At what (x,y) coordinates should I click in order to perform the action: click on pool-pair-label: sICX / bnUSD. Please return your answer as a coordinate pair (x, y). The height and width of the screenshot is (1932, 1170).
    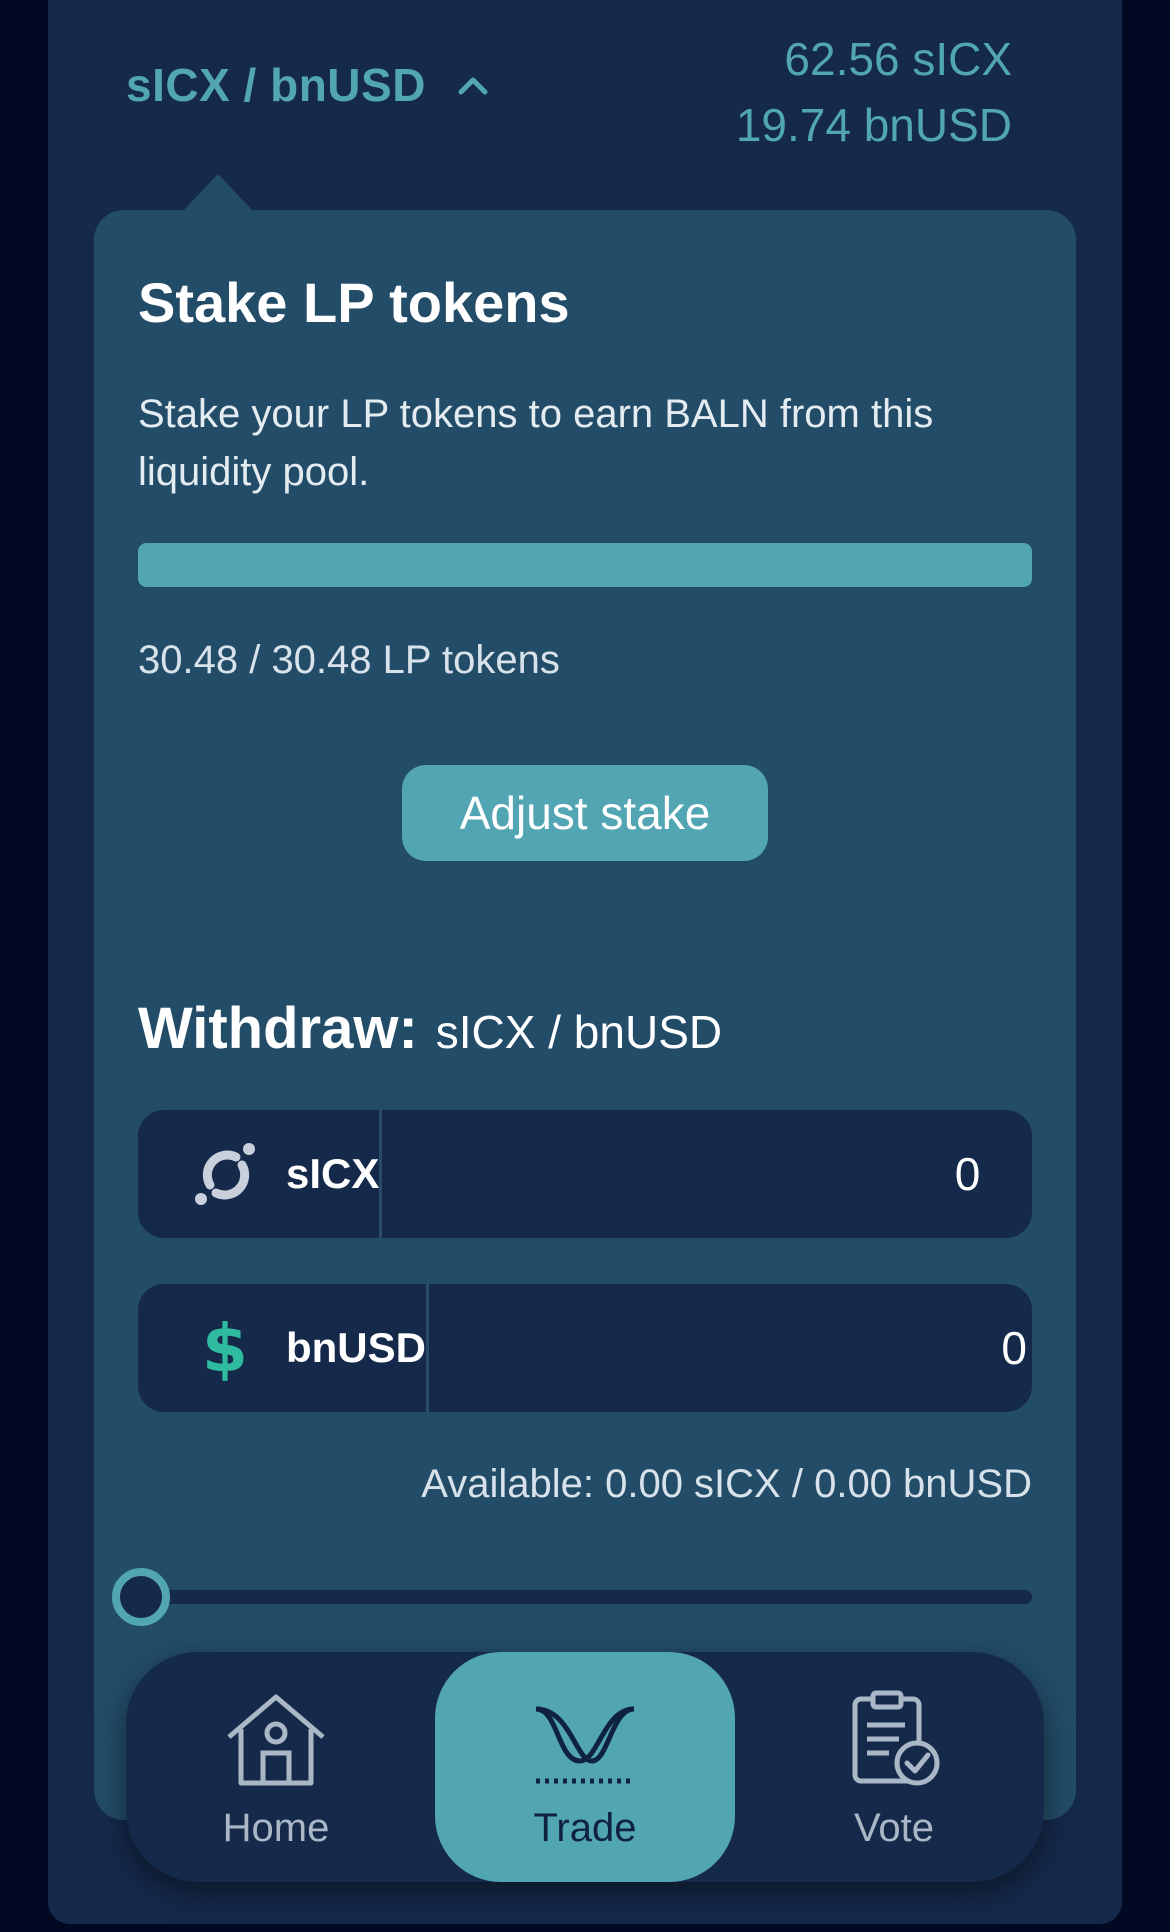
    Looking at the image, I should click on (276, 85).